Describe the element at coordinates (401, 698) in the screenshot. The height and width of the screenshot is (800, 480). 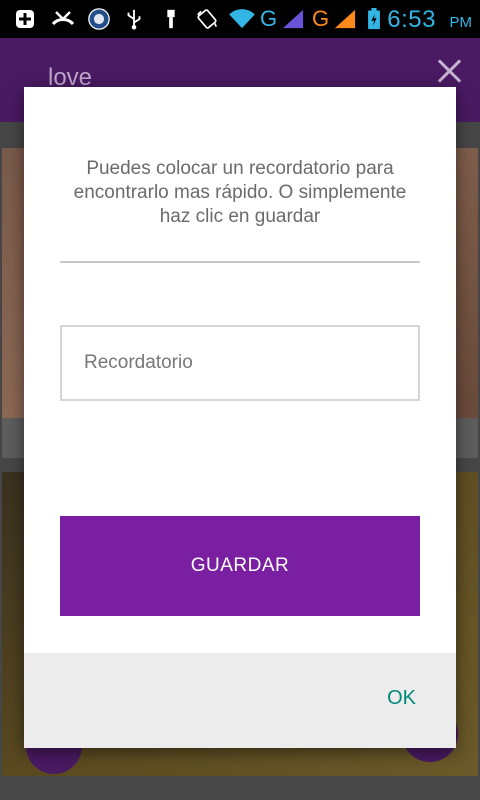
I see `ok-button: OK` at that location.